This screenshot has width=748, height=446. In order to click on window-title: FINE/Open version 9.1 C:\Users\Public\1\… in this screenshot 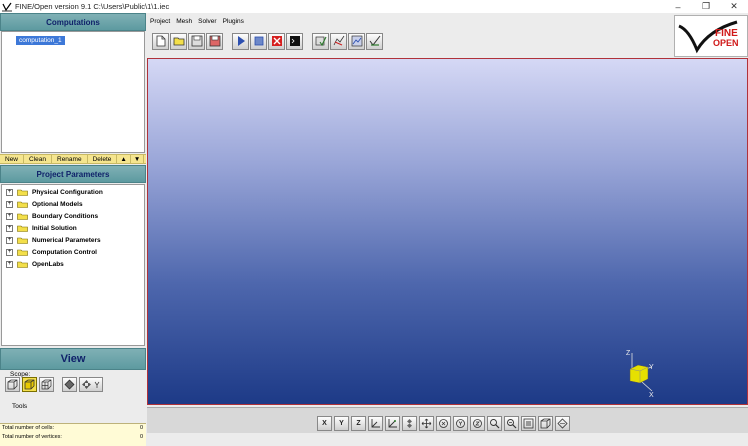, I will do `click(92, 6)`.